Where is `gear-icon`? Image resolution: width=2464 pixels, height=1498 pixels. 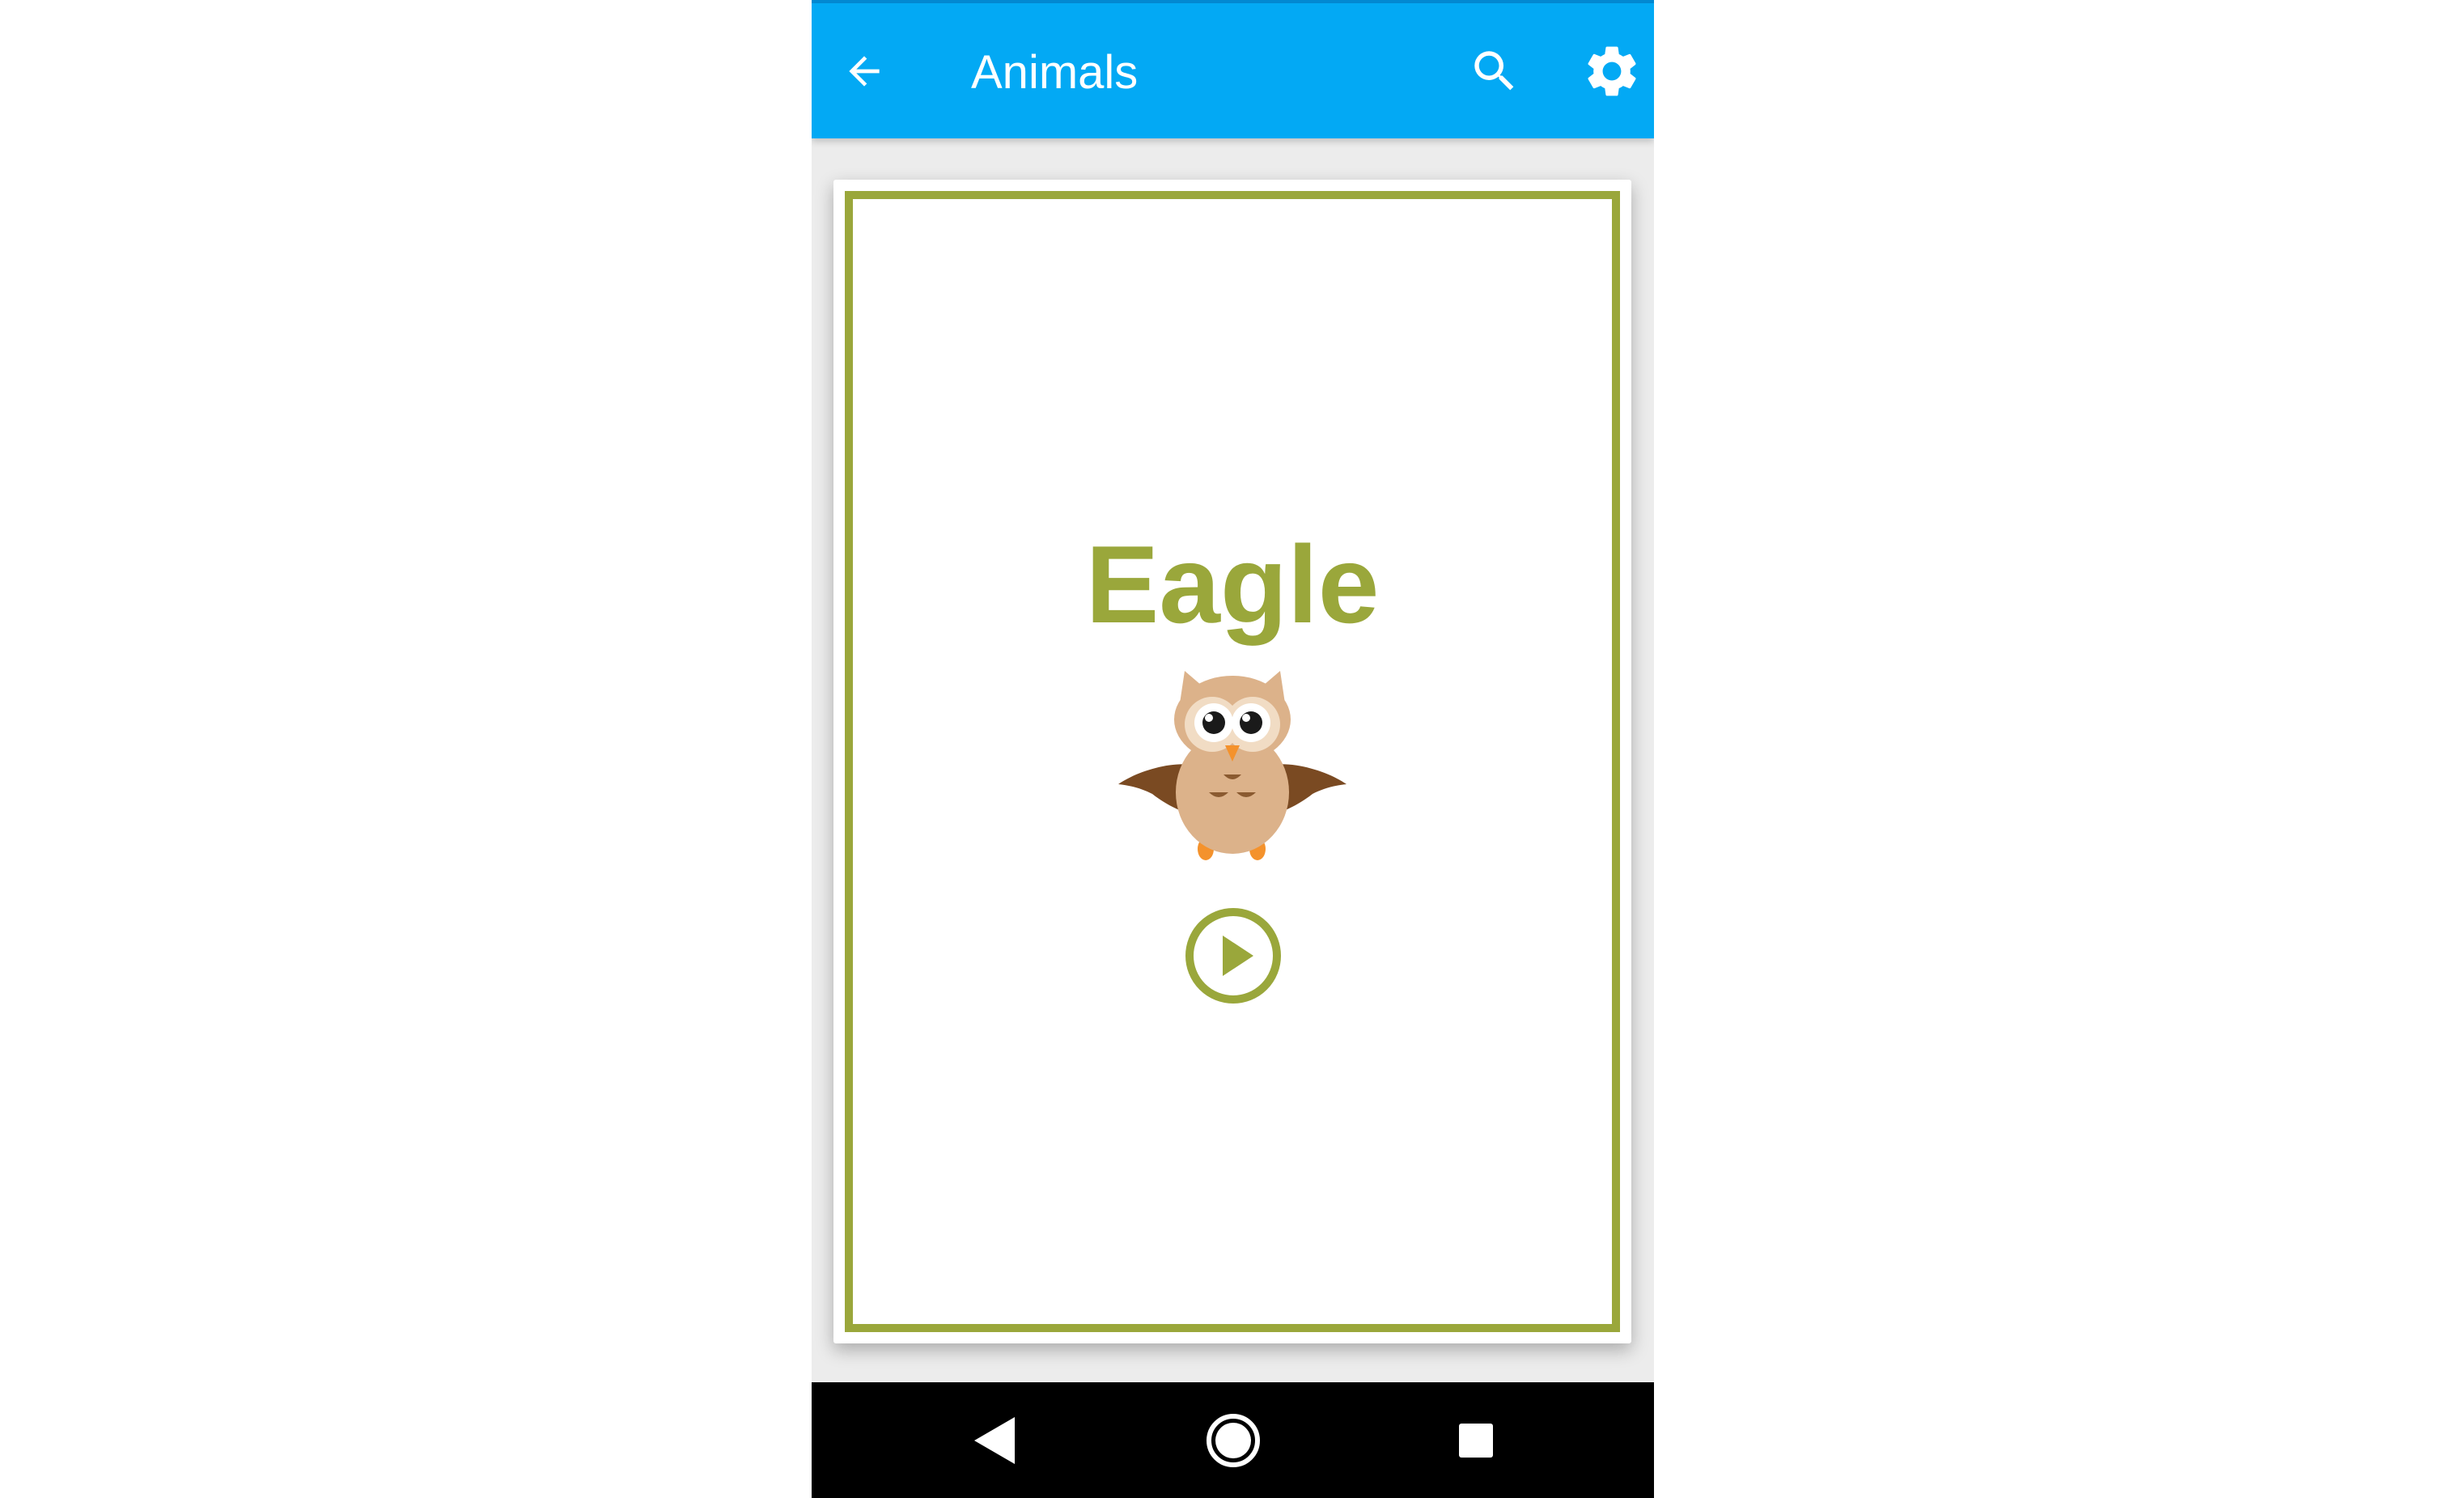
gear-icon is located at coordinates (1612, 71).